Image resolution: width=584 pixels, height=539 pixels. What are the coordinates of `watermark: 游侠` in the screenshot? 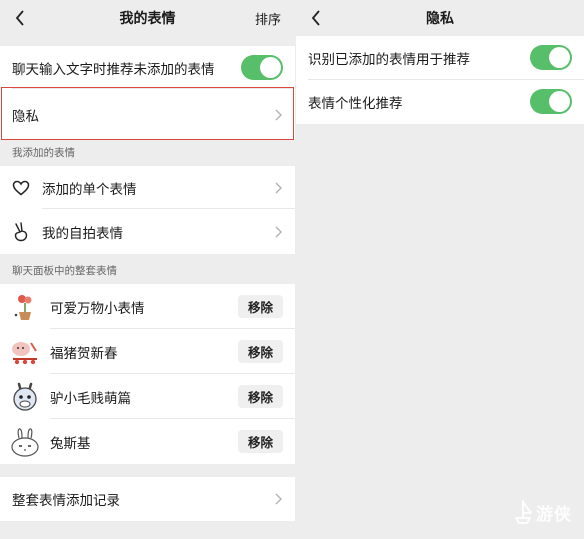 It's located at (542, 512).